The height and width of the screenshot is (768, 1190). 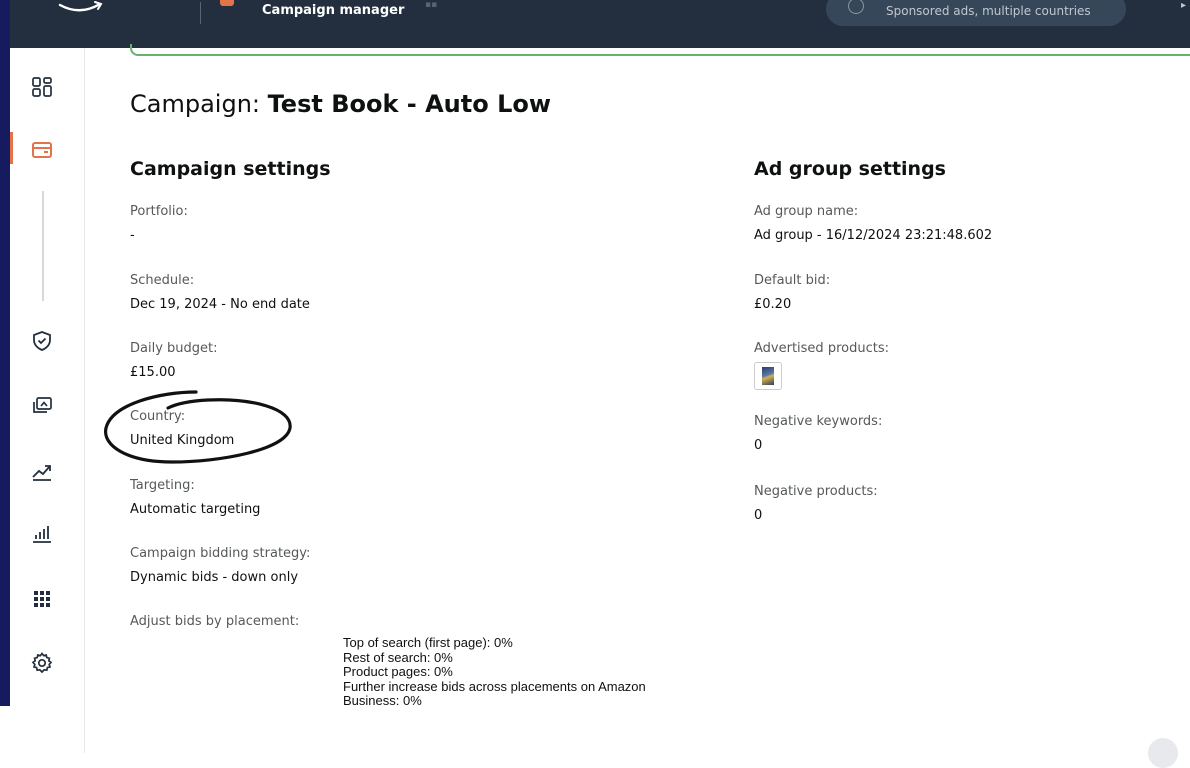 What do you see at coordinates (220, 553) in the screenshot?
I see `bidding-strategy-label: Campaign bidding strategy:` at bounding box center [220, 553].